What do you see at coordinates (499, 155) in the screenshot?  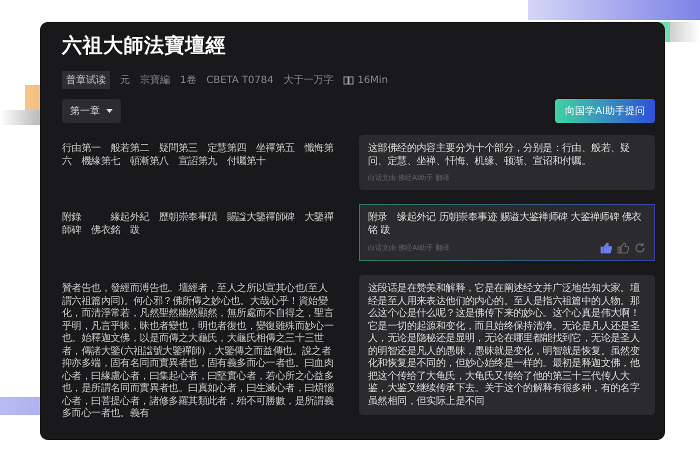 I see `translation-text: 这部佛经的内容主要分为十个部分，分别是：行由、般若、疑问、定慧、坐禅、忏悔、机缘、顿渐、宣诏和付嘱。` at bounding box center [499, 155].